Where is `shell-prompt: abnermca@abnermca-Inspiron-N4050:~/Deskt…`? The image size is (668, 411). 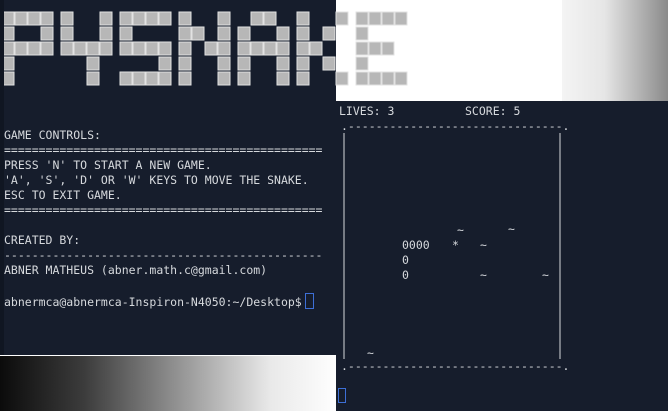
shell-prompt: abnermca@abnermca-Inspiron-N4050:~/Deskt… is located at coordinates (159, 301).